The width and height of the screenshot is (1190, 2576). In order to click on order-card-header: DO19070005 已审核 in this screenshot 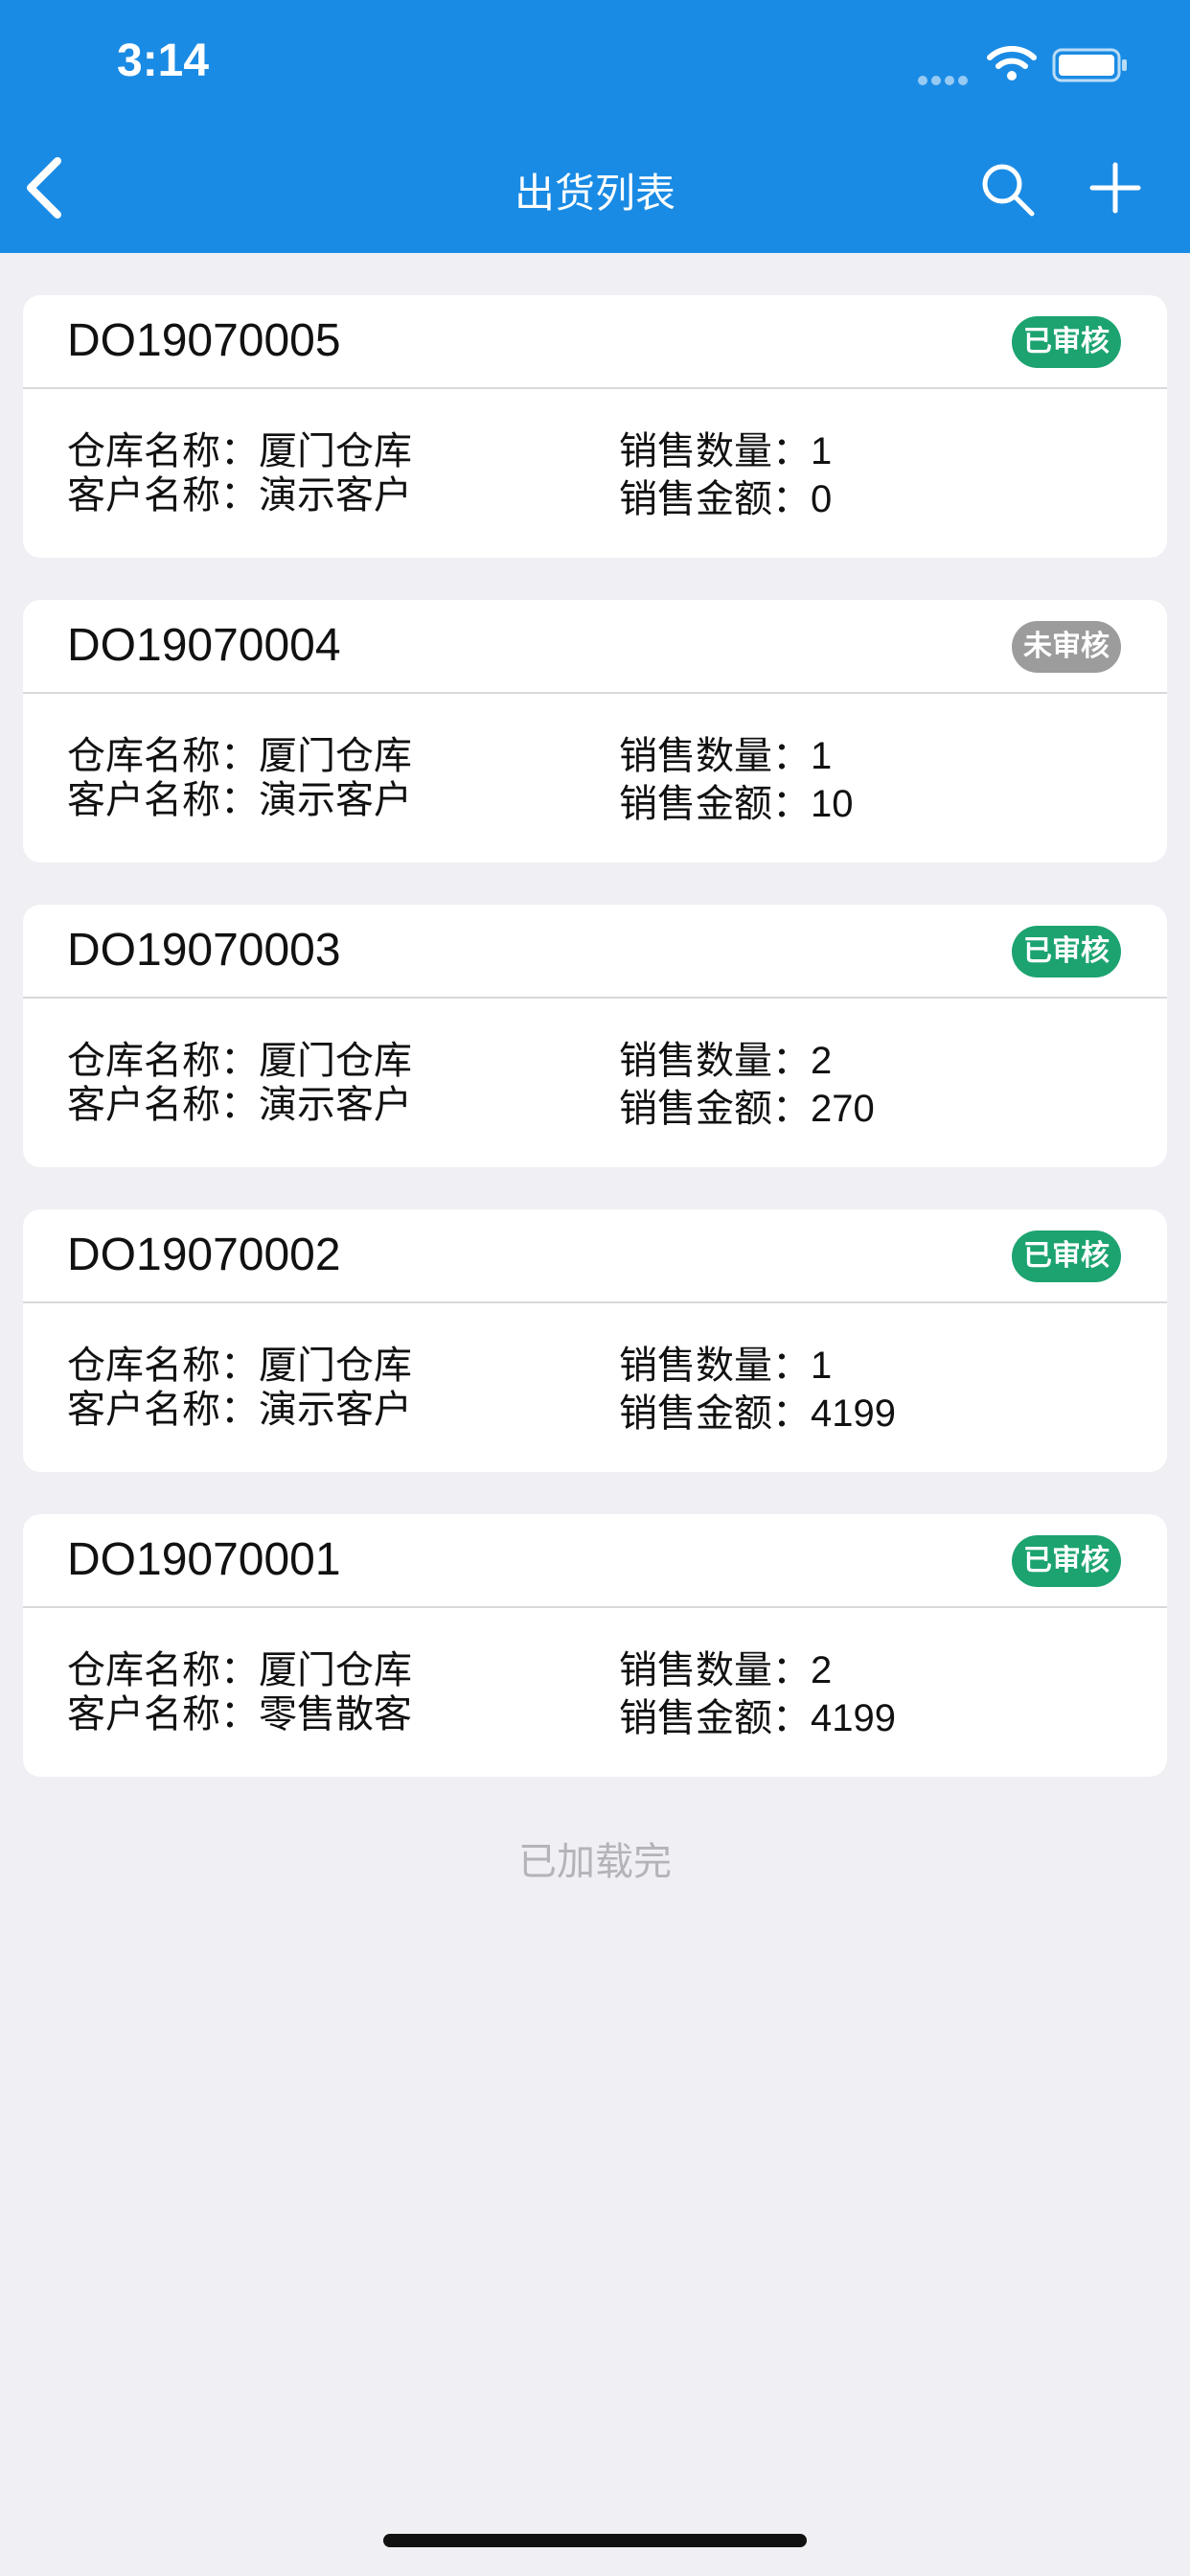, I will do `click(595, 342)`.